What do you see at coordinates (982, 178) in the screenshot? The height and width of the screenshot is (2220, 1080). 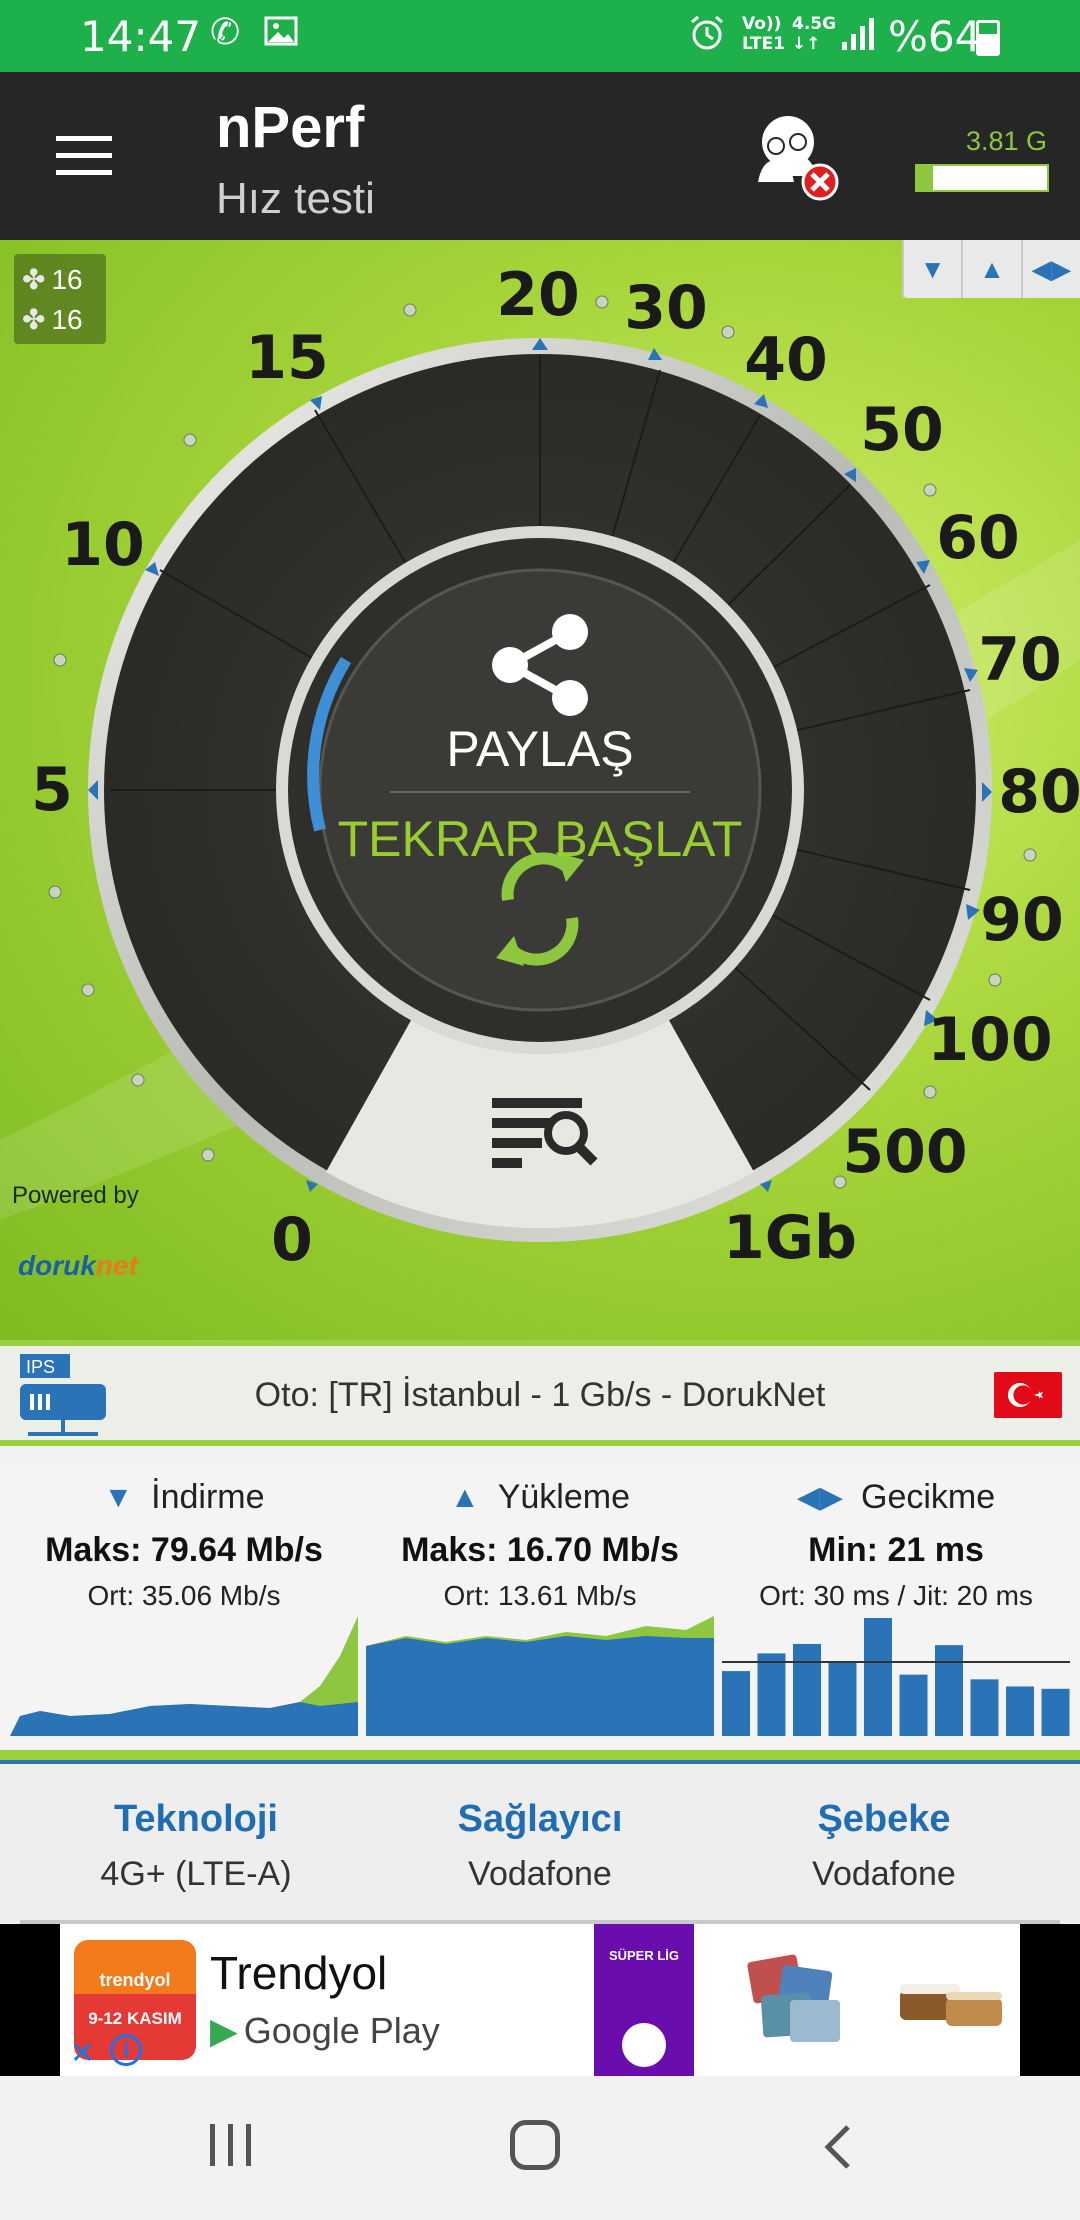 I see `data-usage-bar` at bounding box center [982, 178].